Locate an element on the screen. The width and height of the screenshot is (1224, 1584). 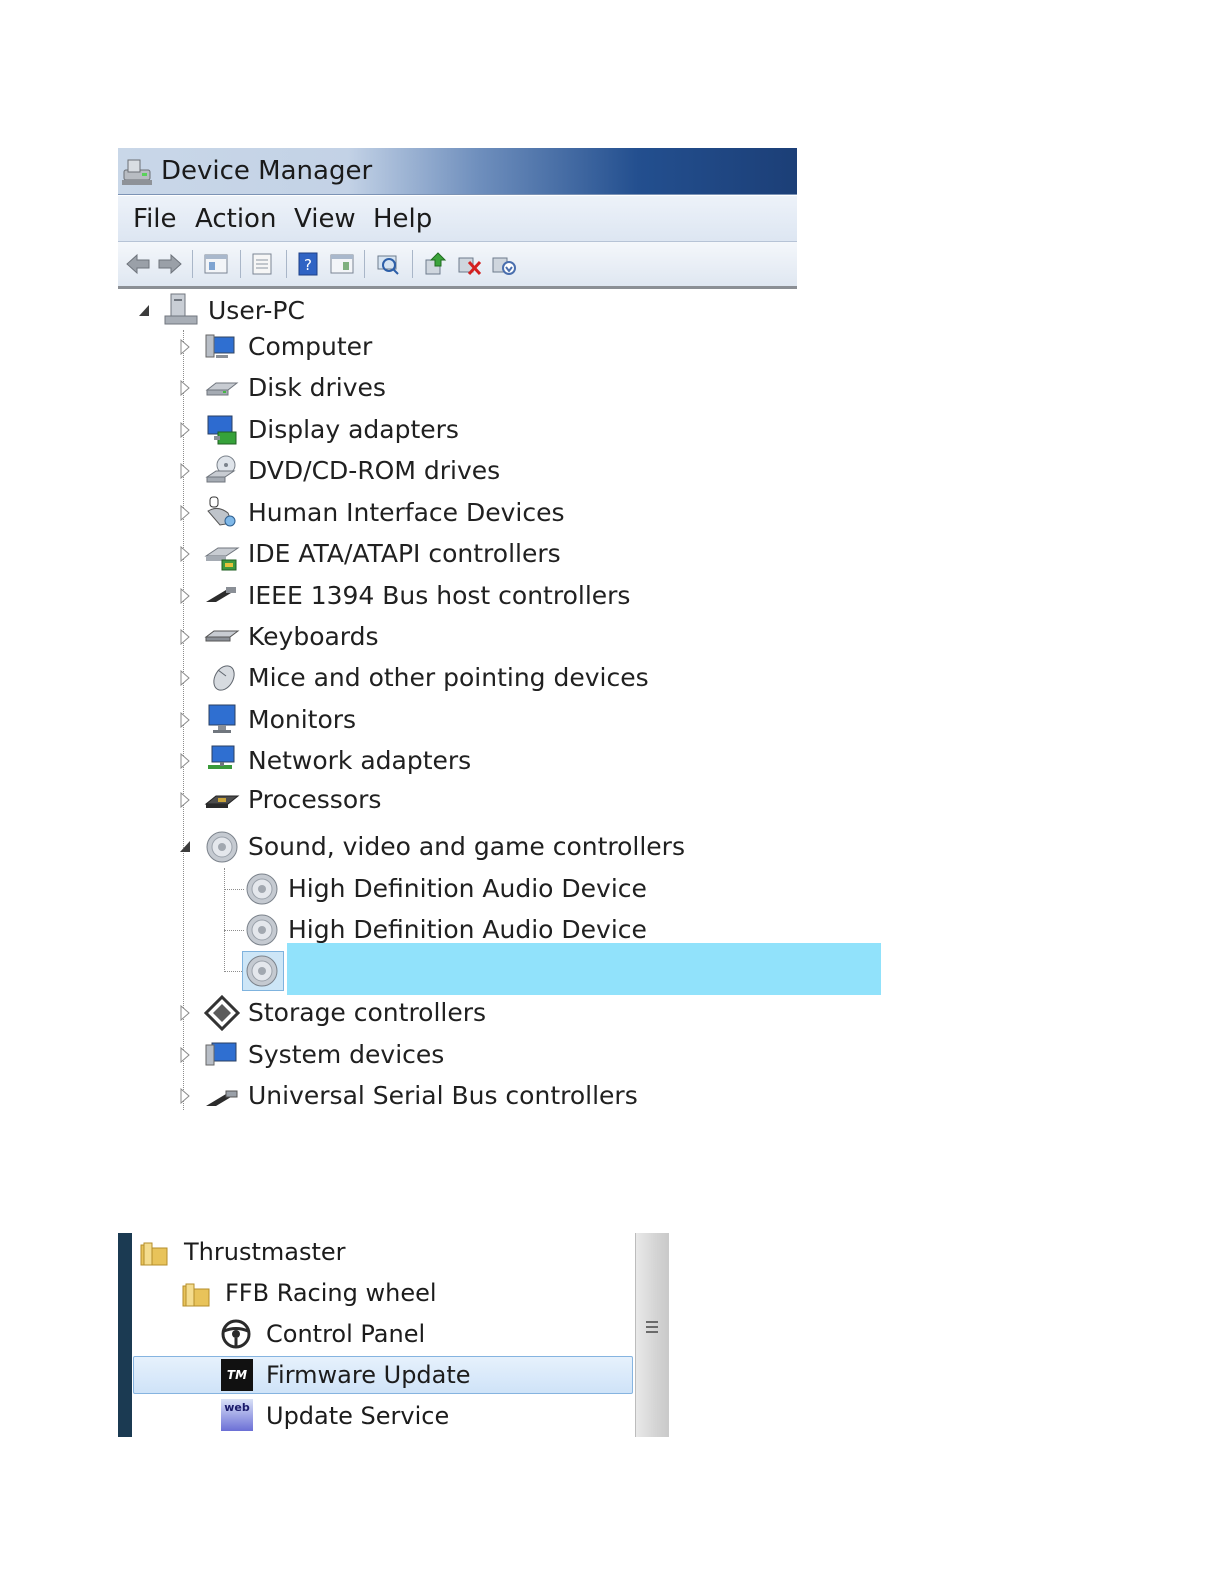
uninstall-icon is located at coordinates (504, 264).